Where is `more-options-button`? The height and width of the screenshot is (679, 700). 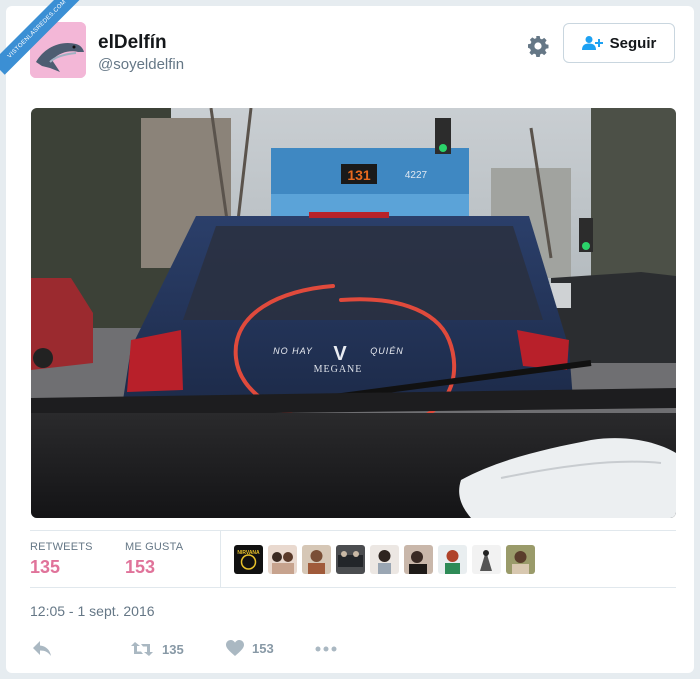
more-options-button is located at coordinates (326, 649).